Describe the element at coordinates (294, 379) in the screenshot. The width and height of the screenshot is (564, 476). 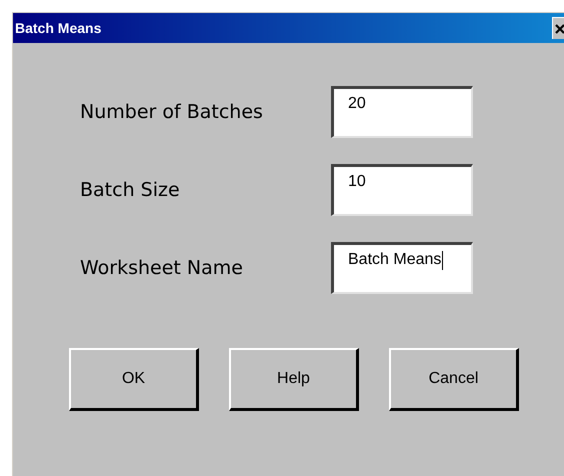
I see `dialog-button: Help` at that location.